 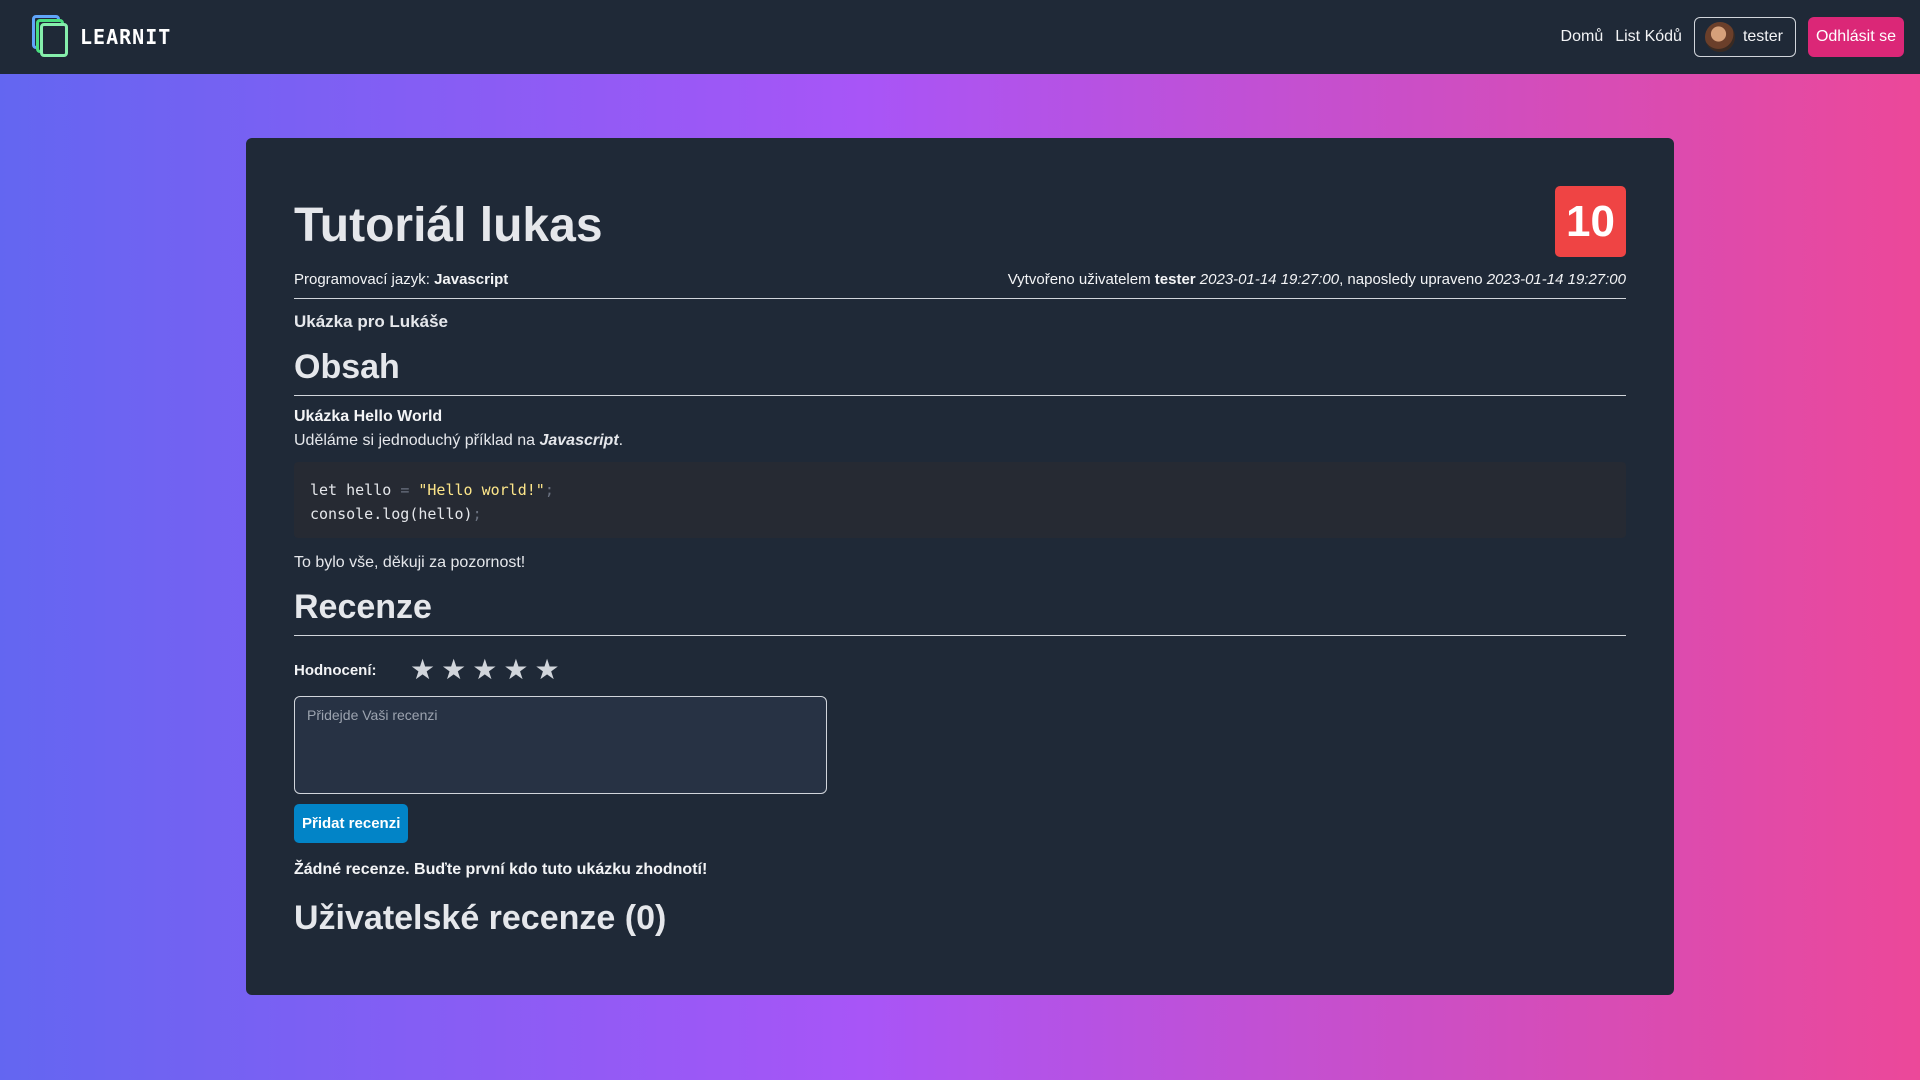 What do you see at coordinates (391, 514) in the screenshot?
I see `code-token: console.log(hello)` at bounding box center [391, 514].